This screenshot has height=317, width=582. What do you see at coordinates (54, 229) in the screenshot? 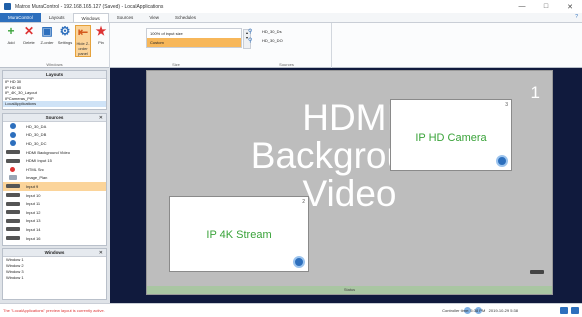
I see `source-item: Input 14` at bounding box center [54, 229].